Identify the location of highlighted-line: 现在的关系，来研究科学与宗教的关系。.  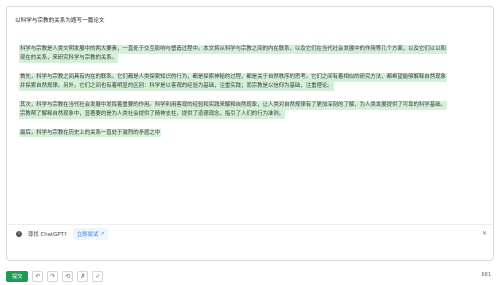
(69, 58).